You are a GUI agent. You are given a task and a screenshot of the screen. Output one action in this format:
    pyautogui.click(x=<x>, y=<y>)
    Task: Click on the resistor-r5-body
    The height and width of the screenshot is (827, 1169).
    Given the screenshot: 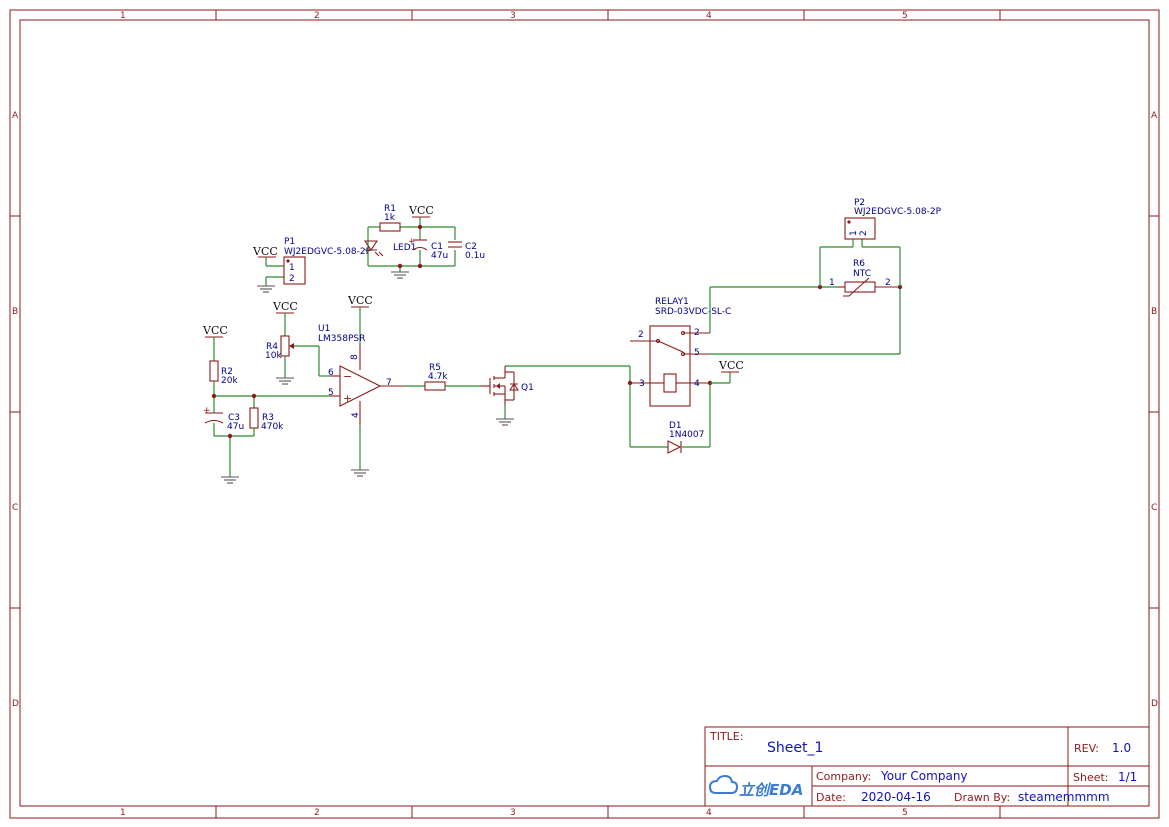 What is the action you would take?
    pyautogui.click(x=435, y=386)
    